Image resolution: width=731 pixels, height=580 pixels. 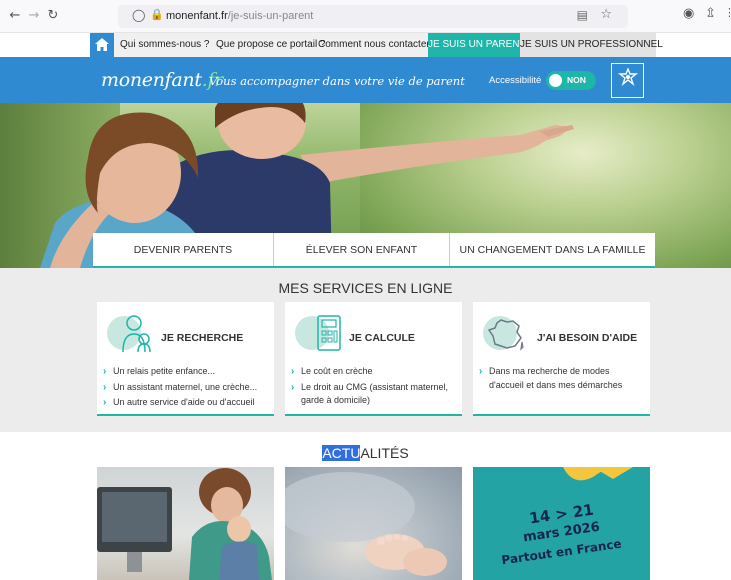 What do you see at coordinates (164, 45) in the screenshot?
I see `nav-qui-sommes-nous: Qui sommes-nous ?` at bounding box center [164, 45].